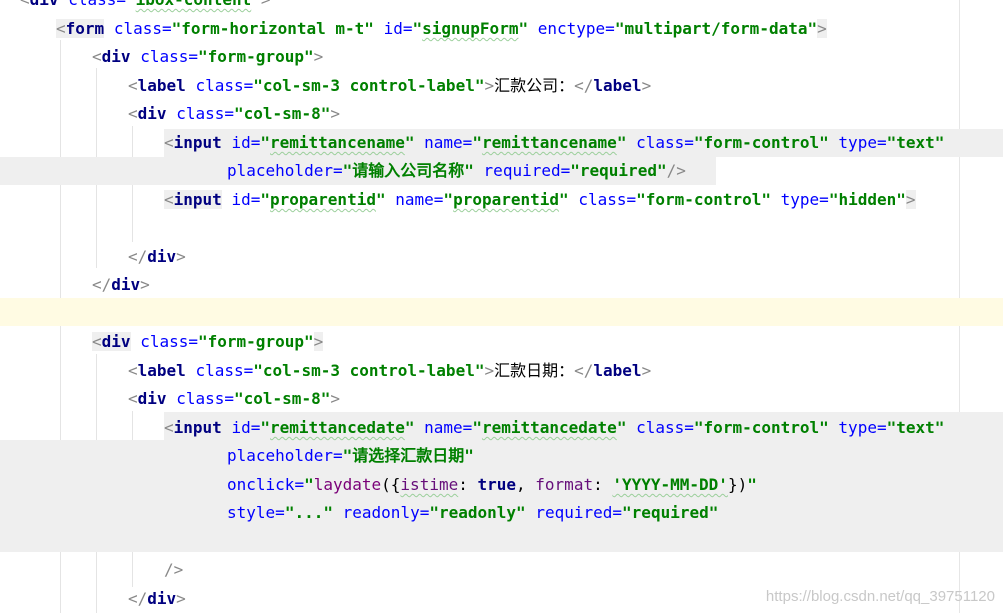  I want to click on code-line: <div class="ibox-content">, so click(145, 7).